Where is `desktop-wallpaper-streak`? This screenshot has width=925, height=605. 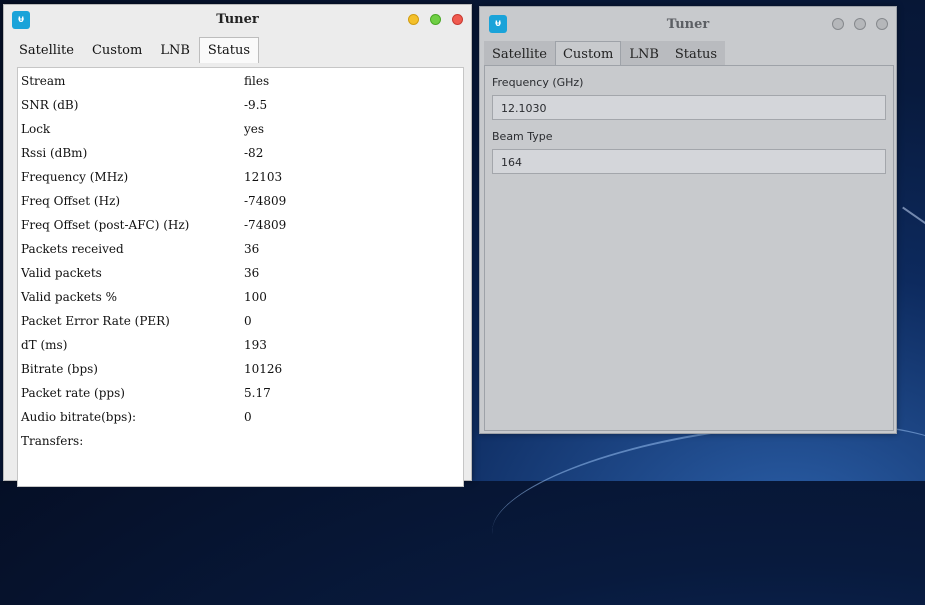
desktop-wallpaper-streak is located at coordinates (913, 216).